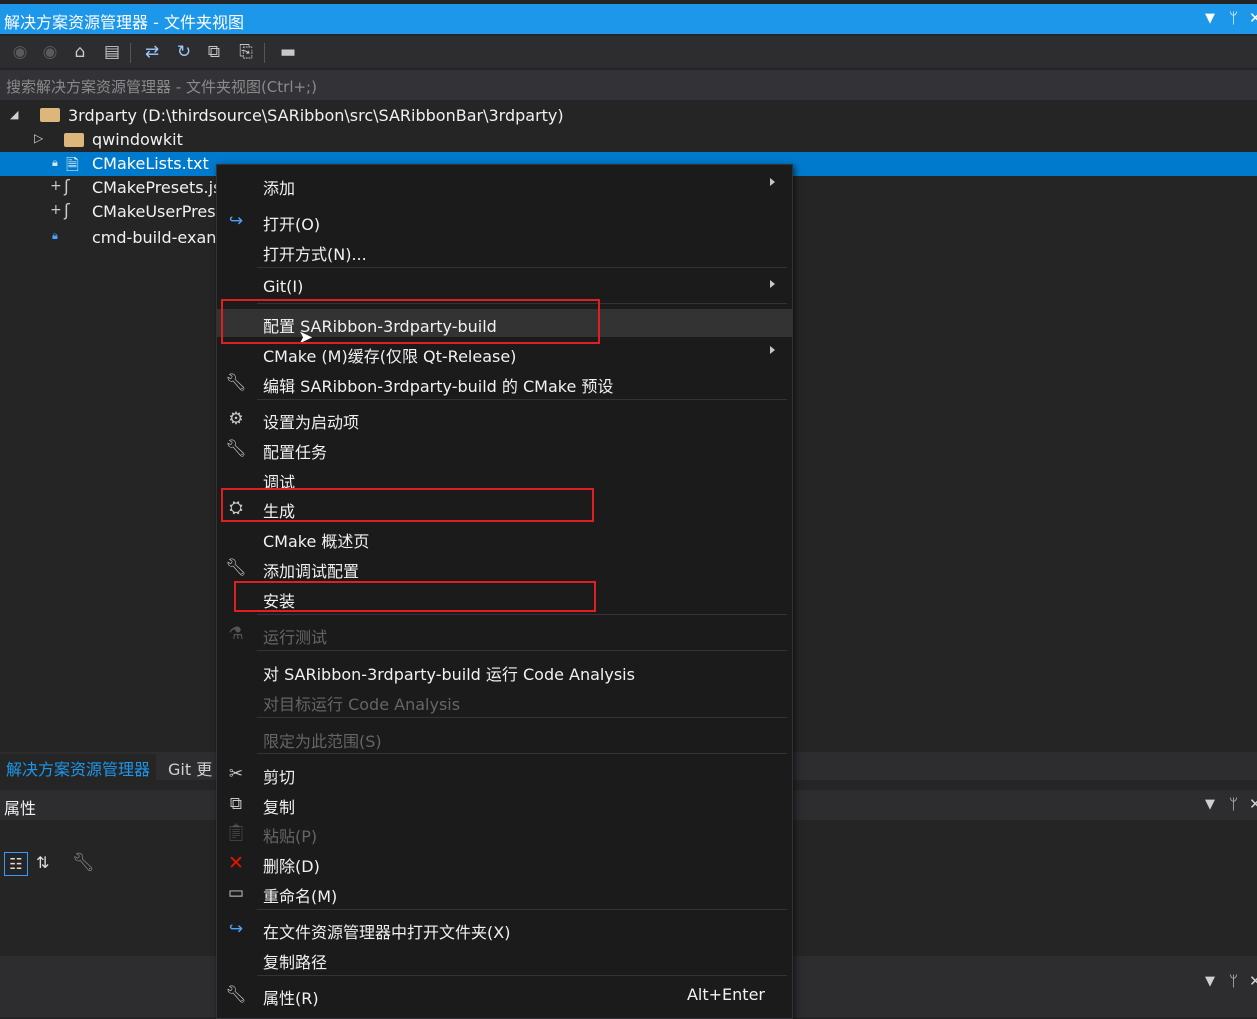 The width and height of the screenshot is (1257, 1019). I want to click on menu-item-git: Git(I), so click(504, 287).